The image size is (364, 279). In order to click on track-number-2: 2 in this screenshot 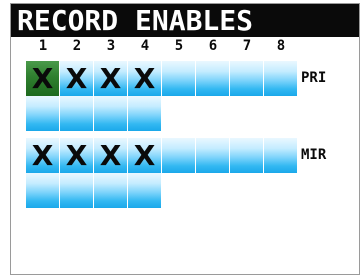, I will do `click(77, 46)`.